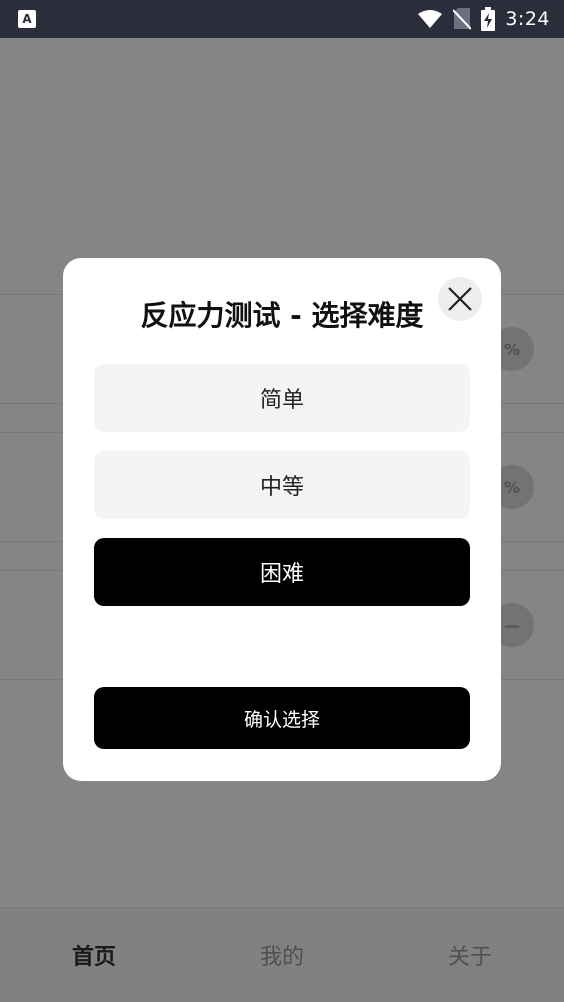 The height and width of the screenshot is (1002, 564). Describe the element at coordinates (430, 19) in the screenshot. I see `wifi-icon` at that location.